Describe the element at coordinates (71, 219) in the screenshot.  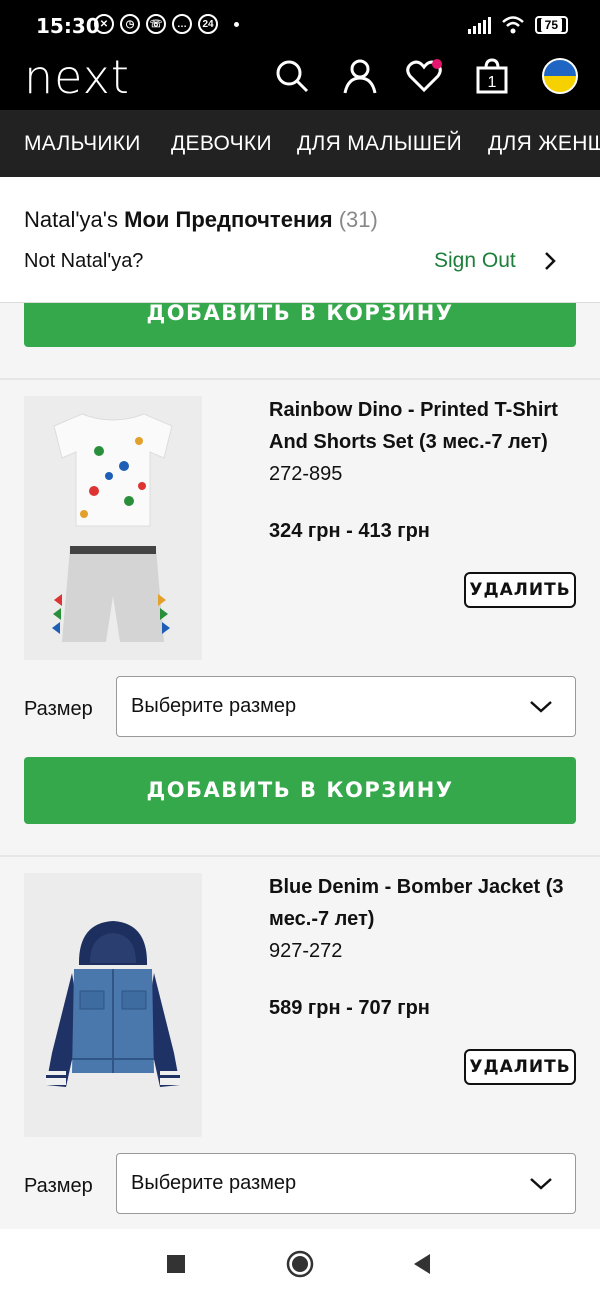
I see `user-name: Natal'ya's` at that location.